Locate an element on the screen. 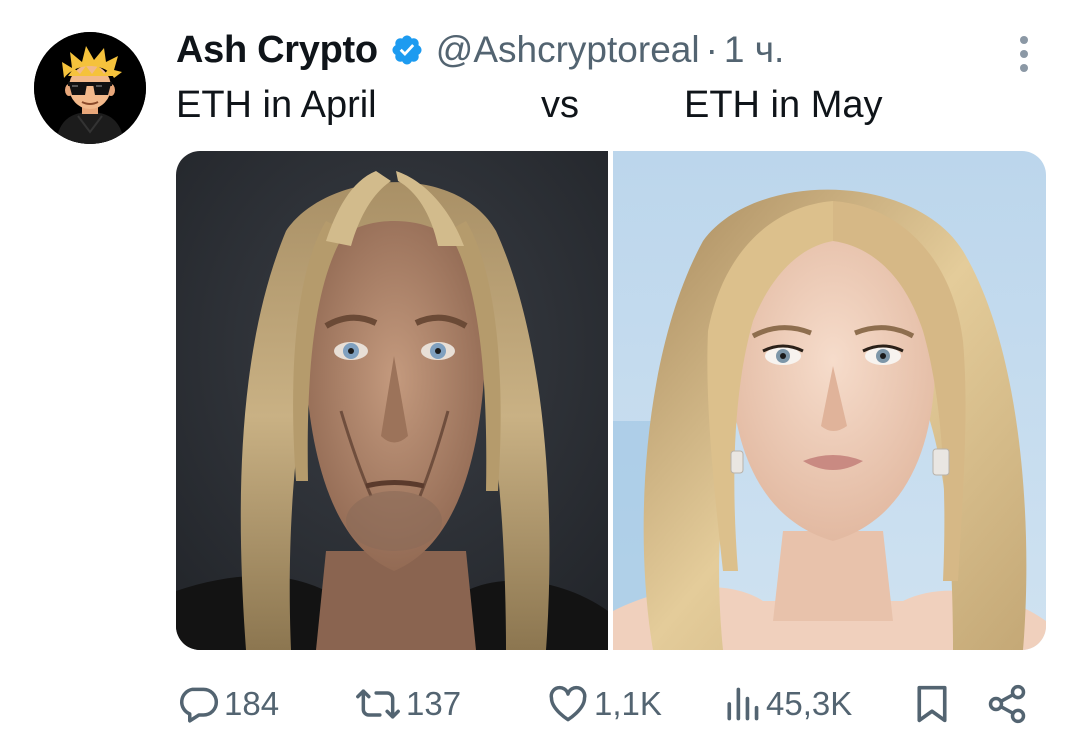 The width and height of the screenshot is (1080, 749). tweet-text: ETH in April vs ETH in May is located at coordinates (556, 108).